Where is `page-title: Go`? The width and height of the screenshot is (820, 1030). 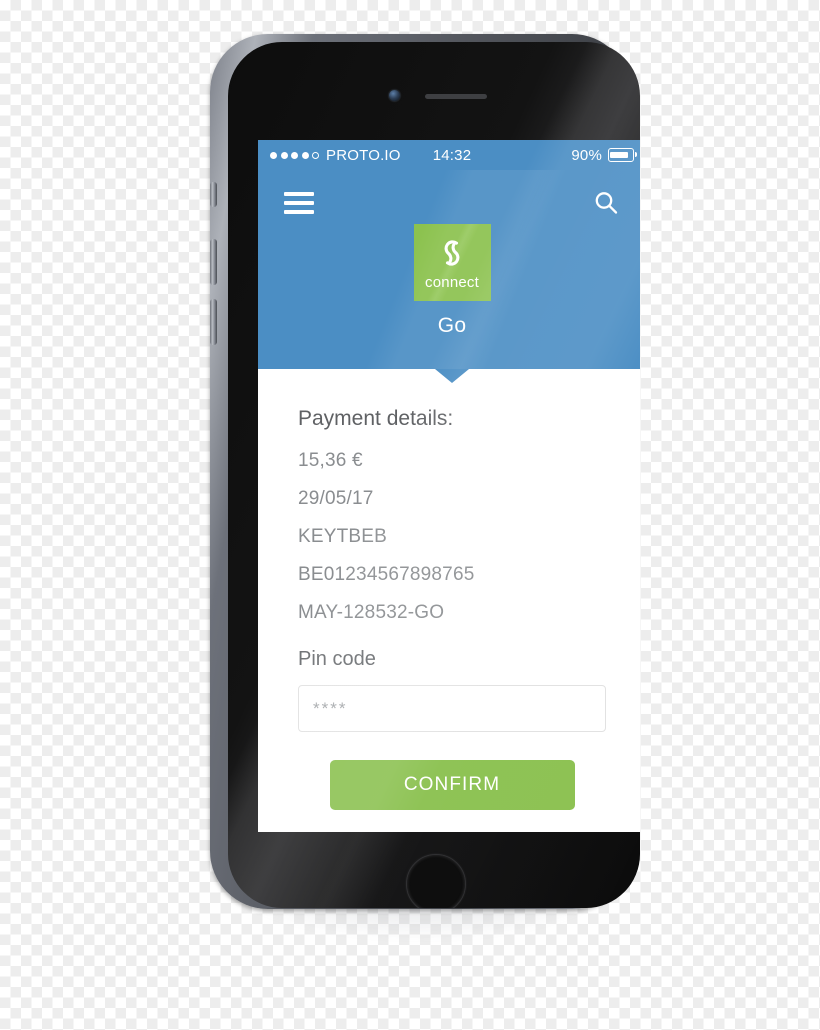
page-title: Go is located at coordinates (452, 325).